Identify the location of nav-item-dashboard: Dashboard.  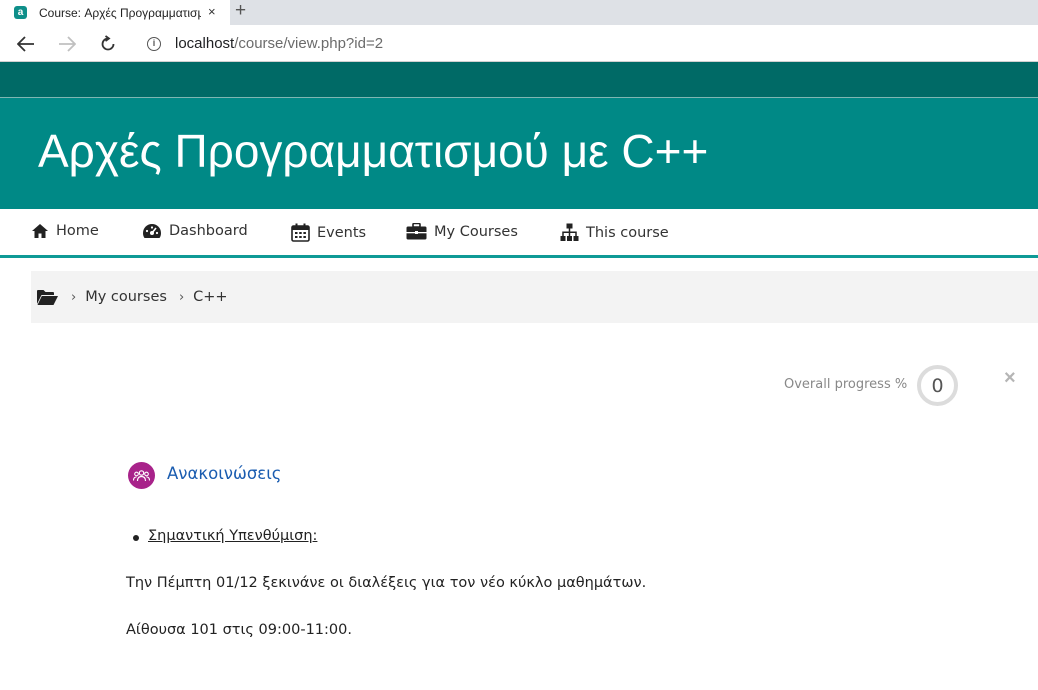
(195, 231).